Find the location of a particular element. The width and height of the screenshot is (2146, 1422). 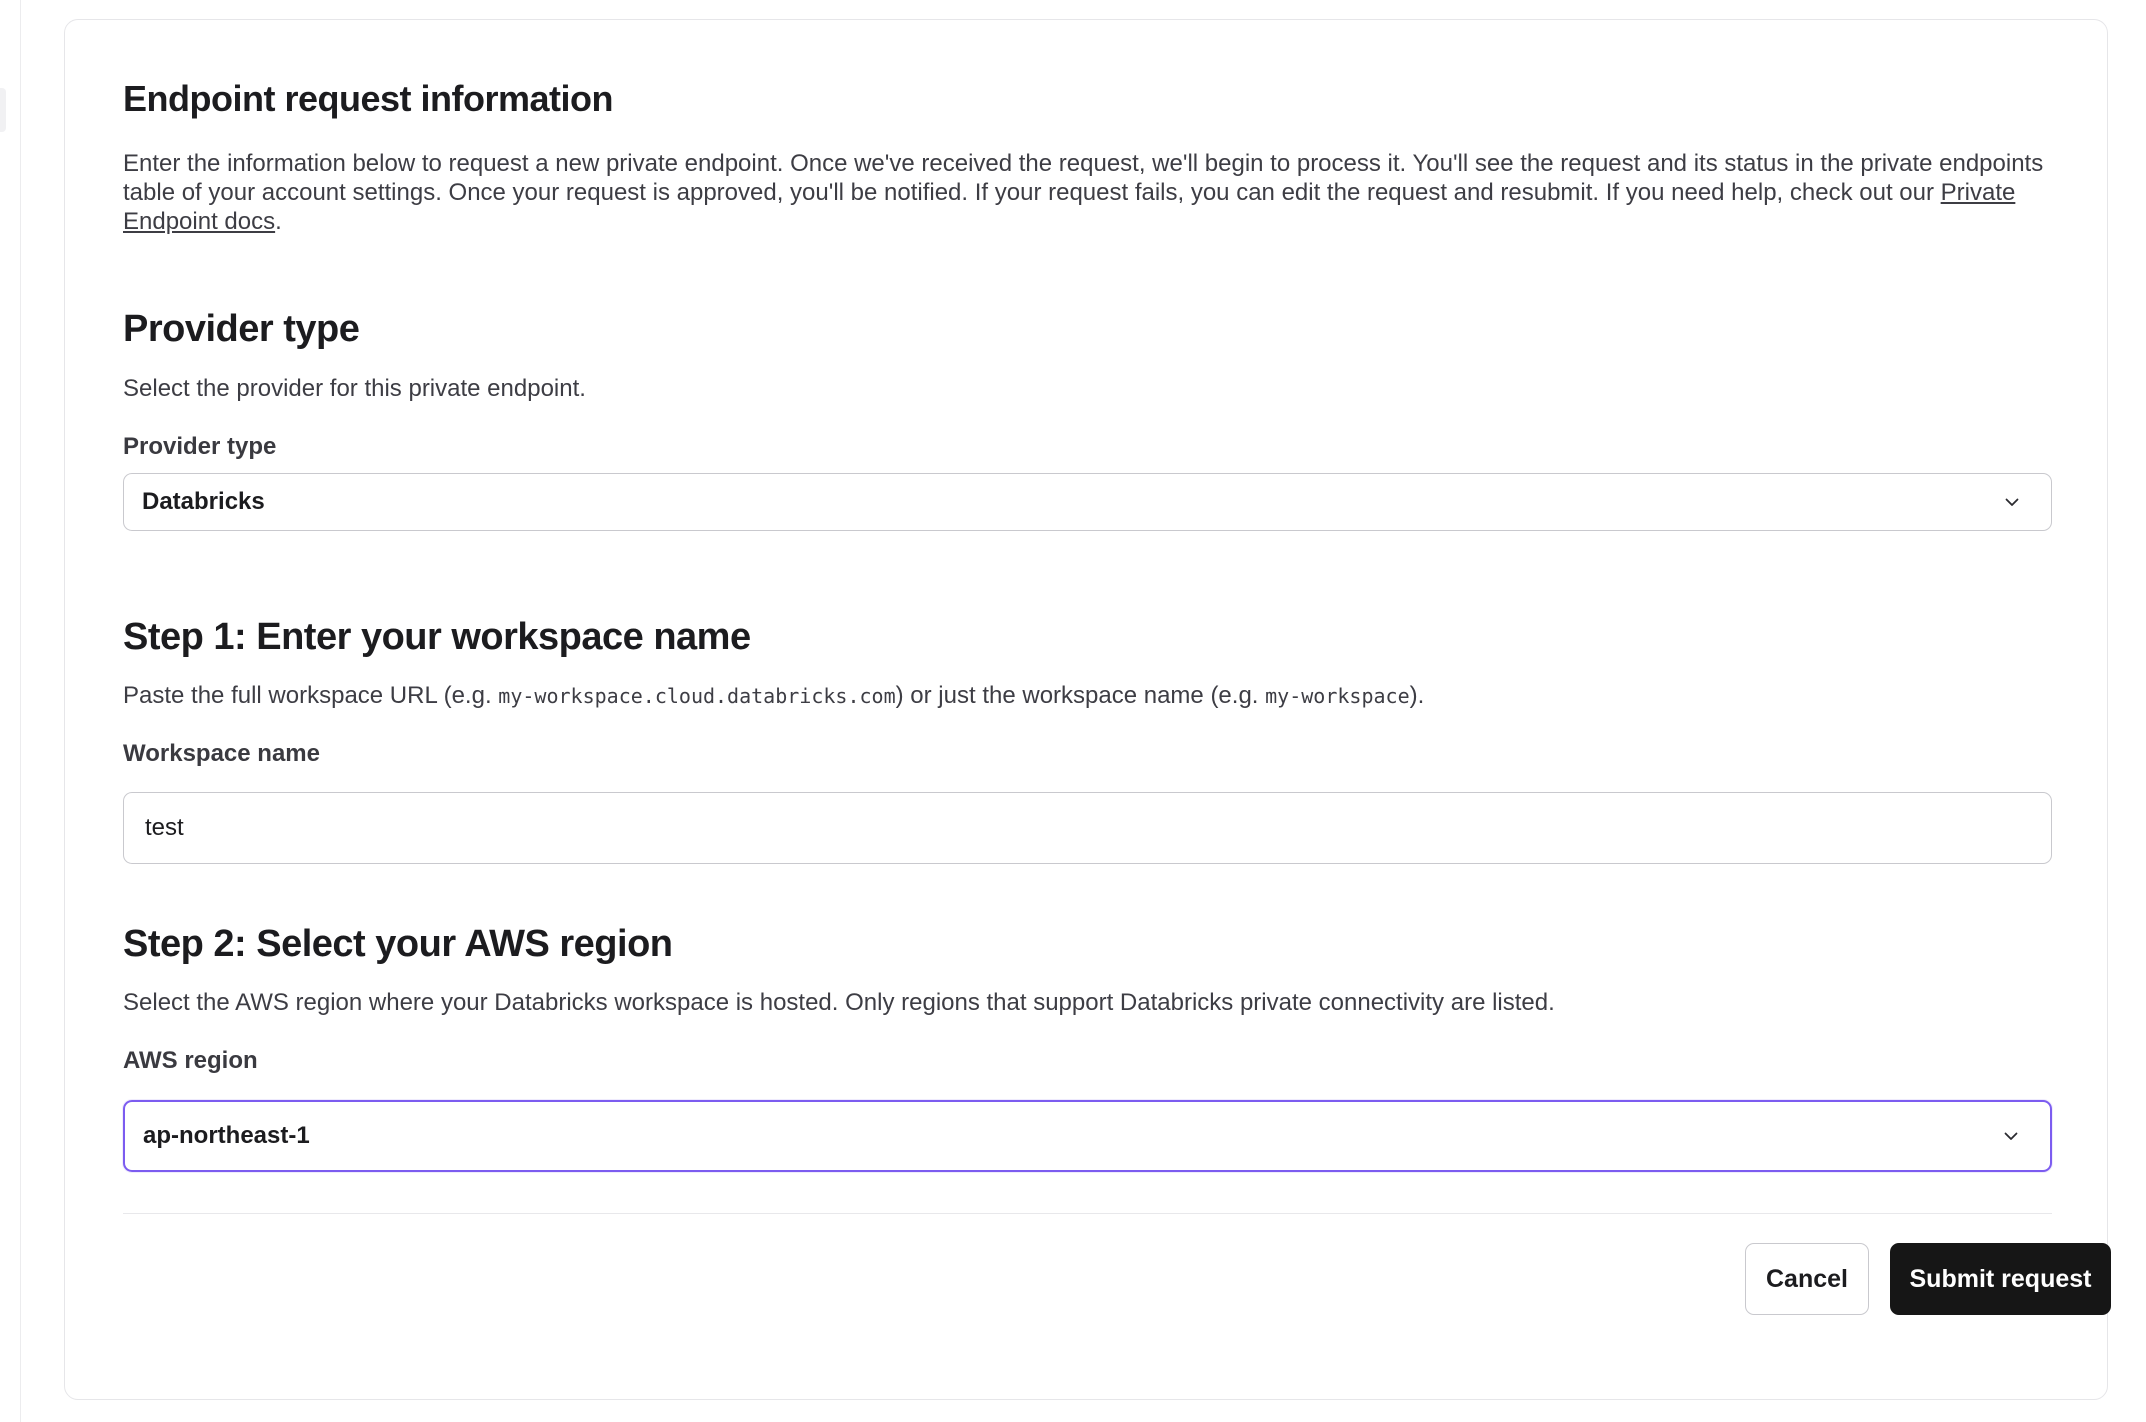

page-title: Endpoint request information is located at coordinates (368, 98).